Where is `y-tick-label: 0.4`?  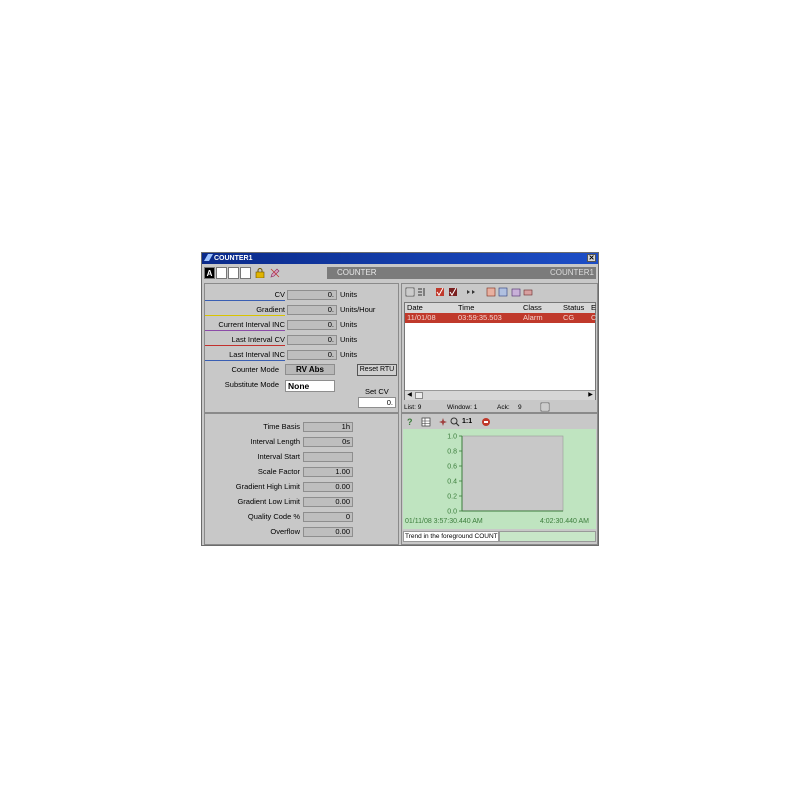
y-tick-label: 0.4 is located at coordinates (452, 482).